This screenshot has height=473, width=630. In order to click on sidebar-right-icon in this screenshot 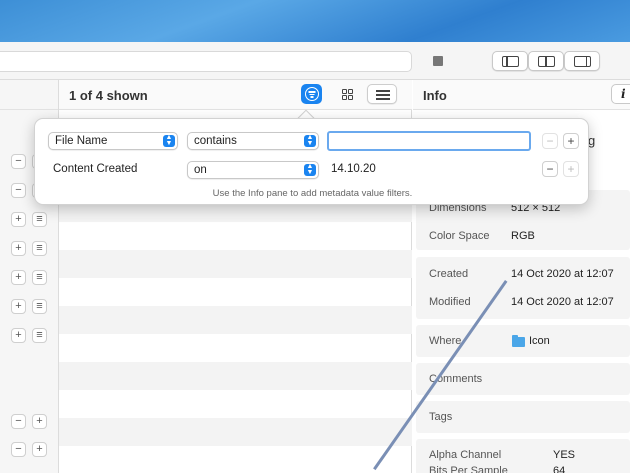, I will do `click(582, 61)`.